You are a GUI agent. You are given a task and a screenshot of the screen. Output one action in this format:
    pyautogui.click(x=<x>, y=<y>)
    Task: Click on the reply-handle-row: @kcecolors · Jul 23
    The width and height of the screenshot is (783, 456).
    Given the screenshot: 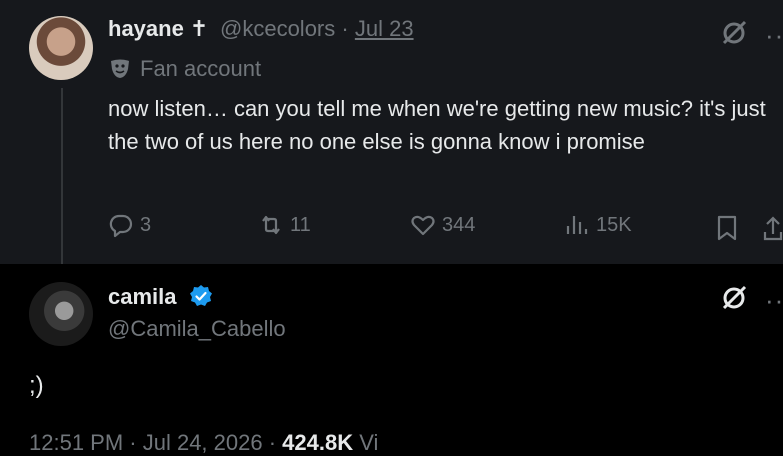 What is the action you would take?
    pyautogui.click(x=317, y=29)
    